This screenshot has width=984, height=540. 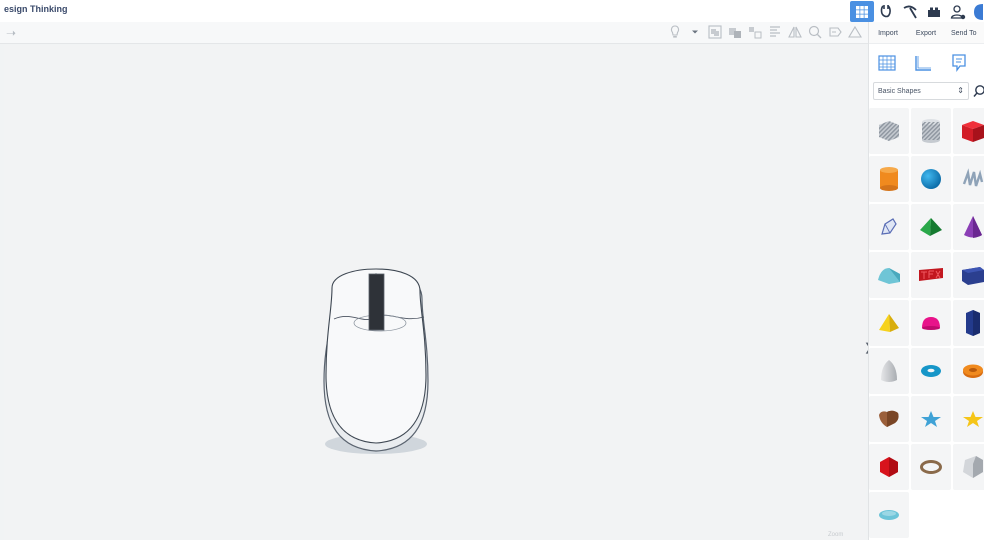 What do you see at coordinates (434, 33) in the screenshot?
I see `canvas-toolbar: ➝` at bounding box center [434, 33].